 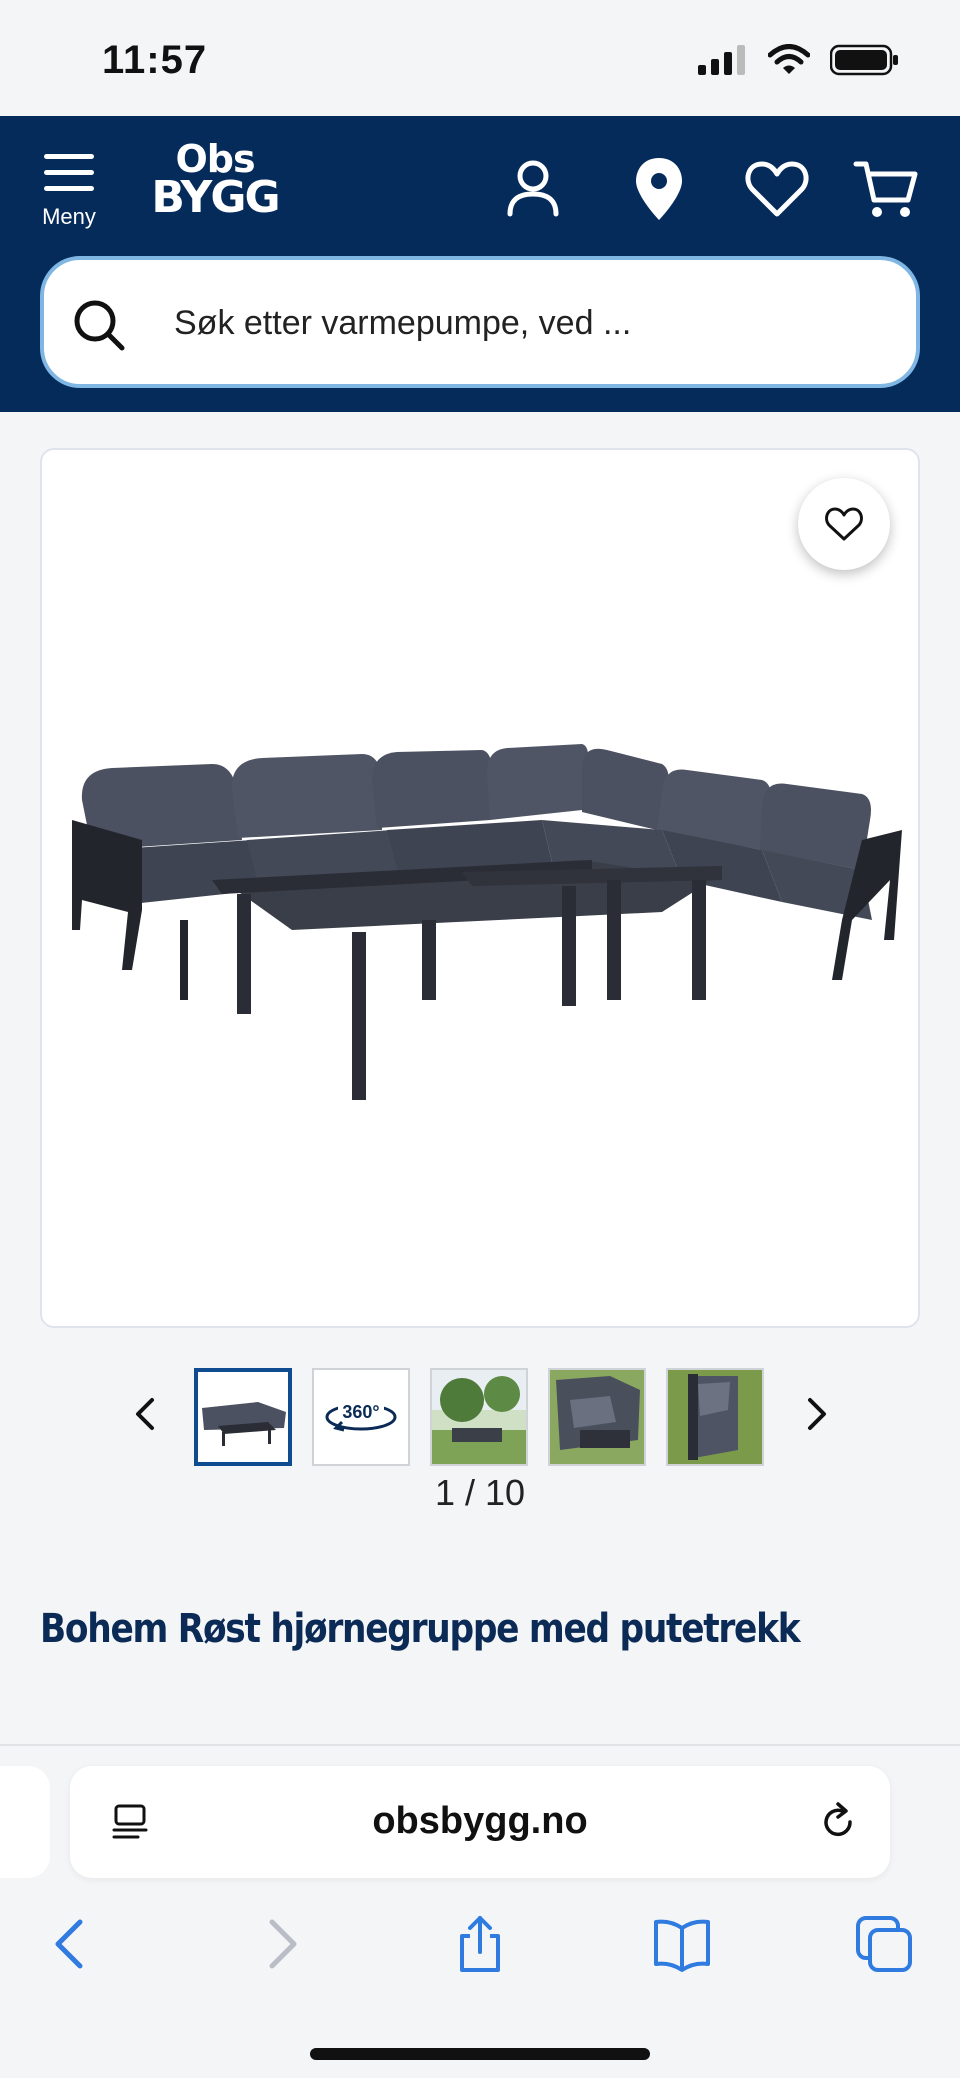 I want to click on status-bar: 11:57, so click(x=480, y=58).